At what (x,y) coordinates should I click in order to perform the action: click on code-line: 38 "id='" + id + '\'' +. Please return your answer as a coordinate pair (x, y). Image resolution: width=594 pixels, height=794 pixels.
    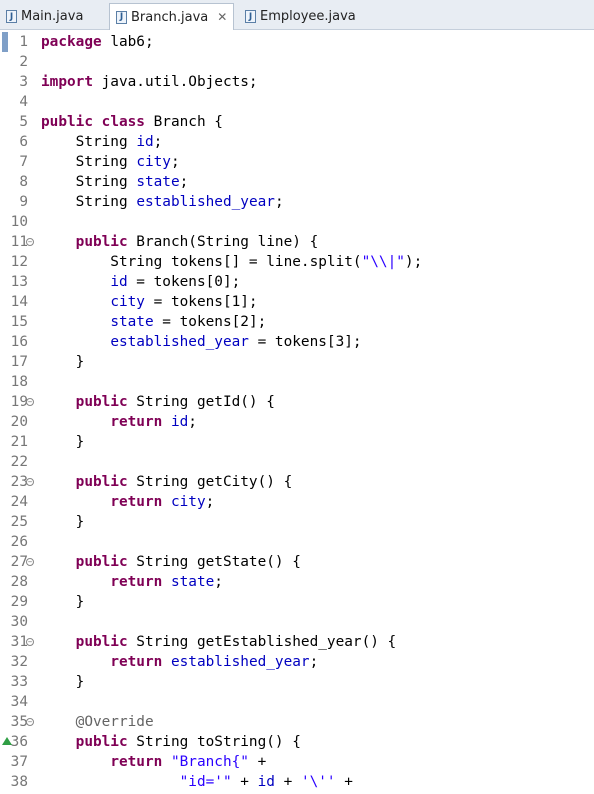
    Looking at the image, I should click on (297, 782).